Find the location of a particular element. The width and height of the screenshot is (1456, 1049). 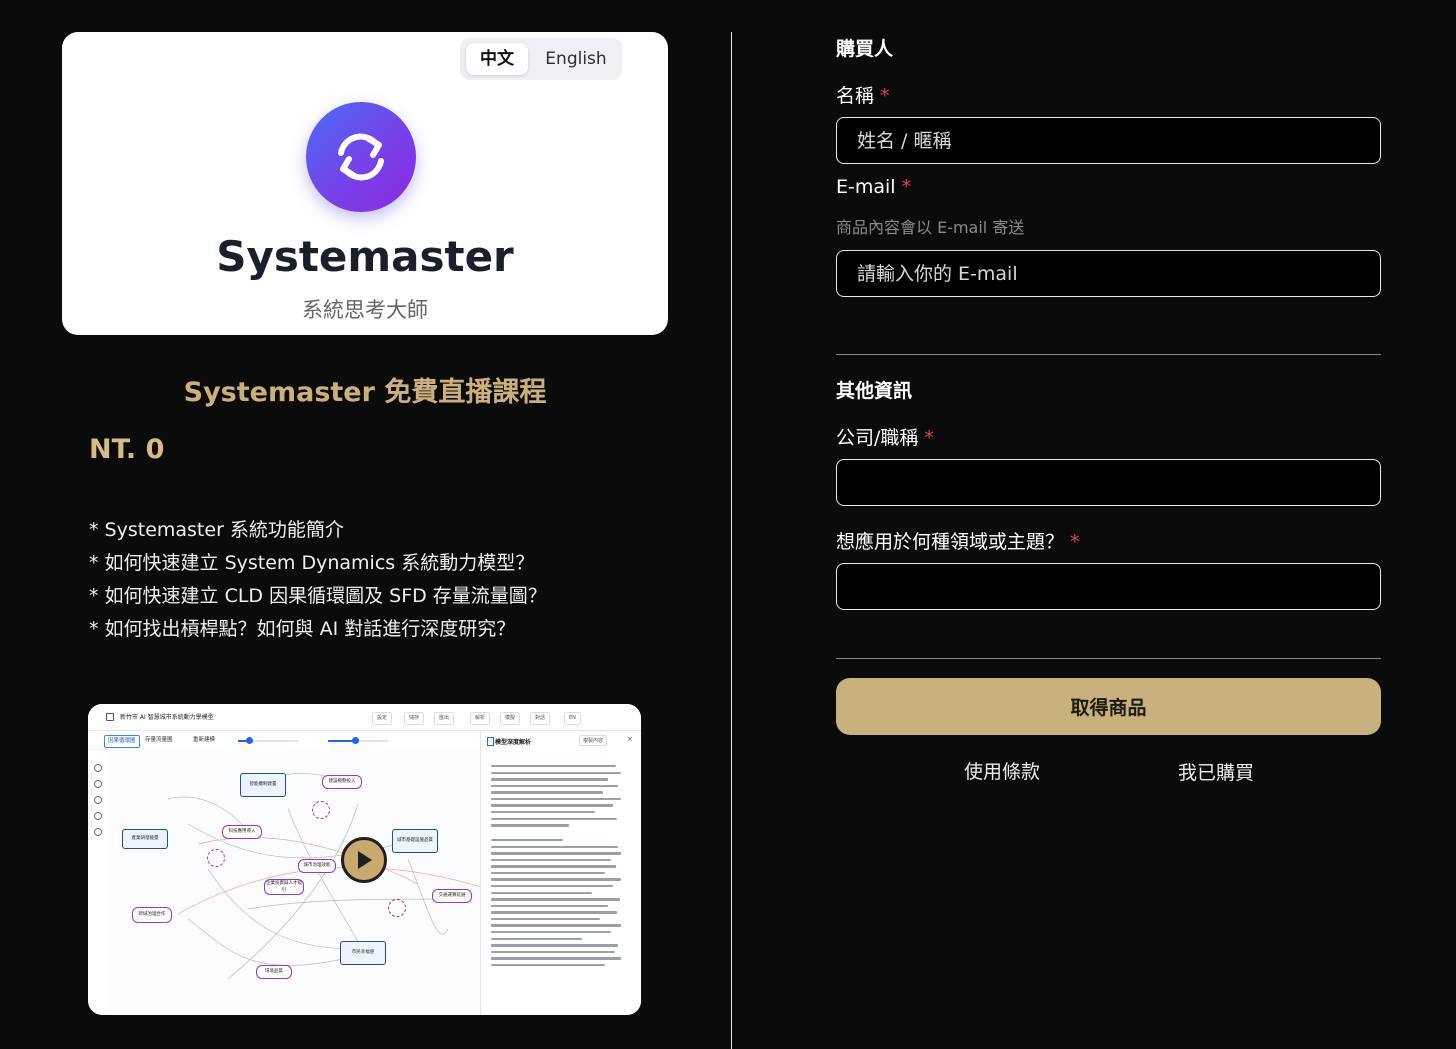

video-tool-lang: EN is located at coordinates (572, 718).